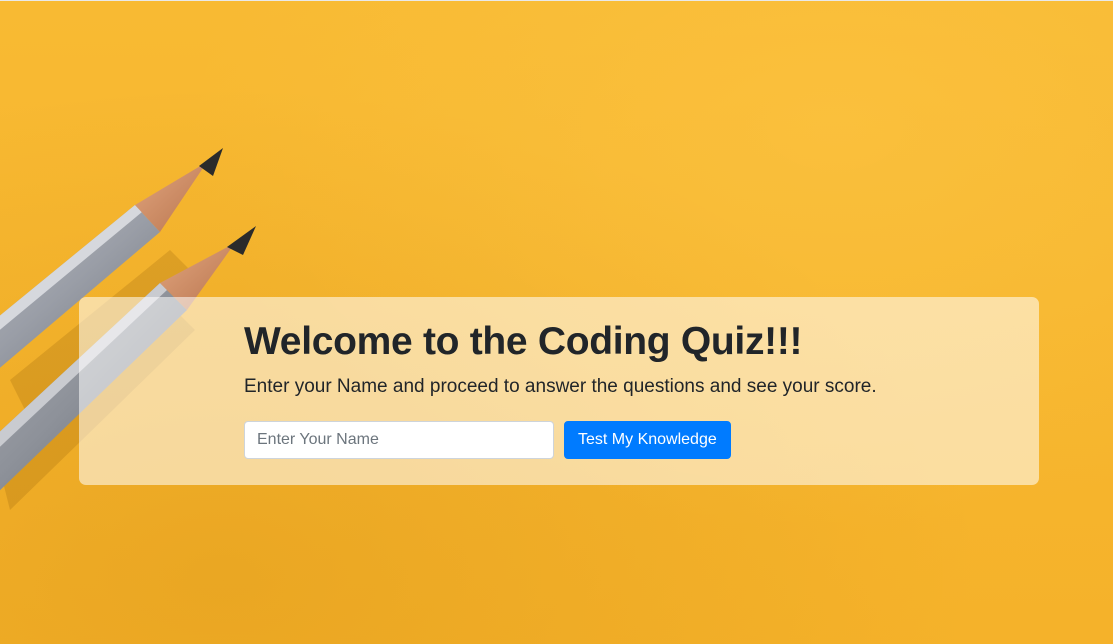 The height and width of the screenshot is (644, 1113). I want to click on test-my-knowledge-button: Test My Knowledge, so click(647, 440).